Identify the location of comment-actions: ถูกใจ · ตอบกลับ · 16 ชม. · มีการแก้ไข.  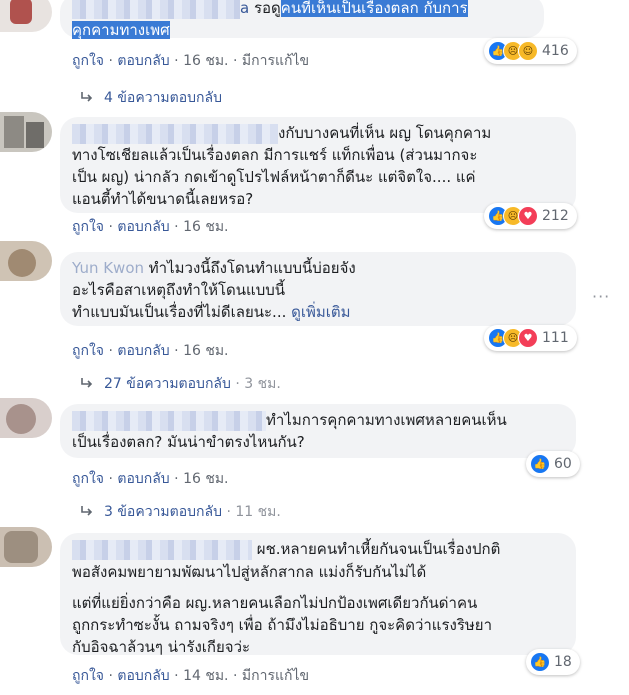
(190, 61).